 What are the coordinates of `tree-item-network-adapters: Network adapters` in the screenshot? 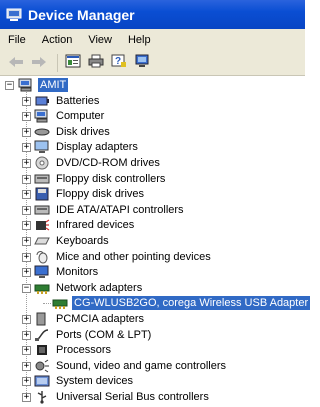 It's located at (89, 288).